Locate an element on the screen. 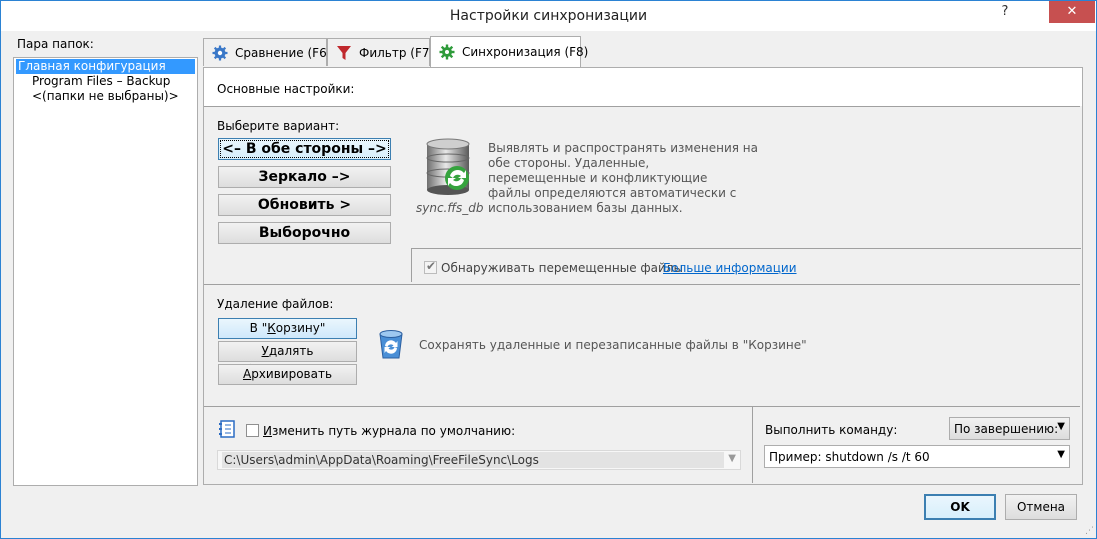  post-sync-condition-select: По завершению: ▼ is located at coordinates (1009, 428).